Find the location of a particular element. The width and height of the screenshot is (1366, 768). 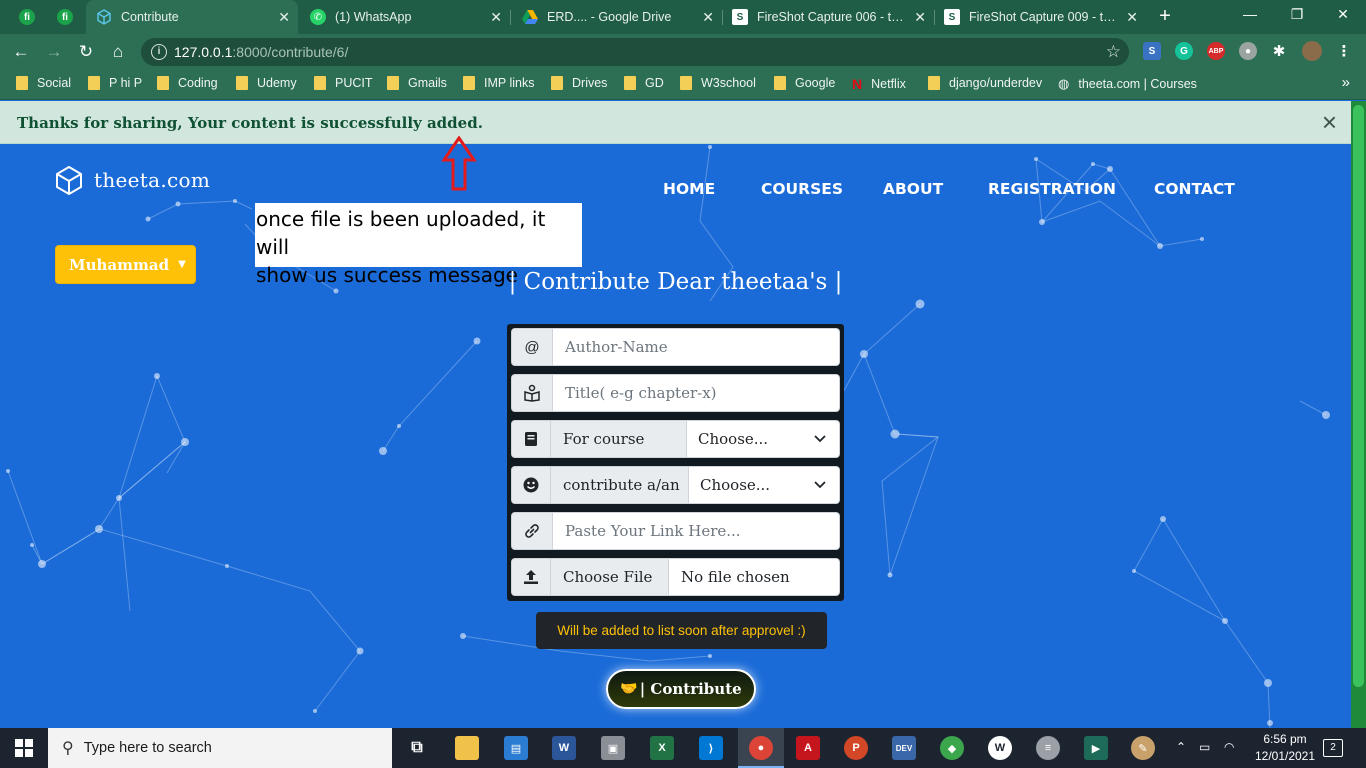

extension-circle-icon: ● is located at coordinates (1248, 51).